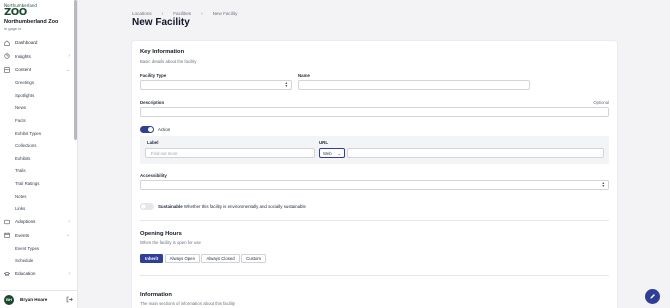 This screenshot has height=308, width=670. Describe the element at coordinates (25, 222) in the screenshot. I see `sidebar-item-label: Adoptions` at that location.